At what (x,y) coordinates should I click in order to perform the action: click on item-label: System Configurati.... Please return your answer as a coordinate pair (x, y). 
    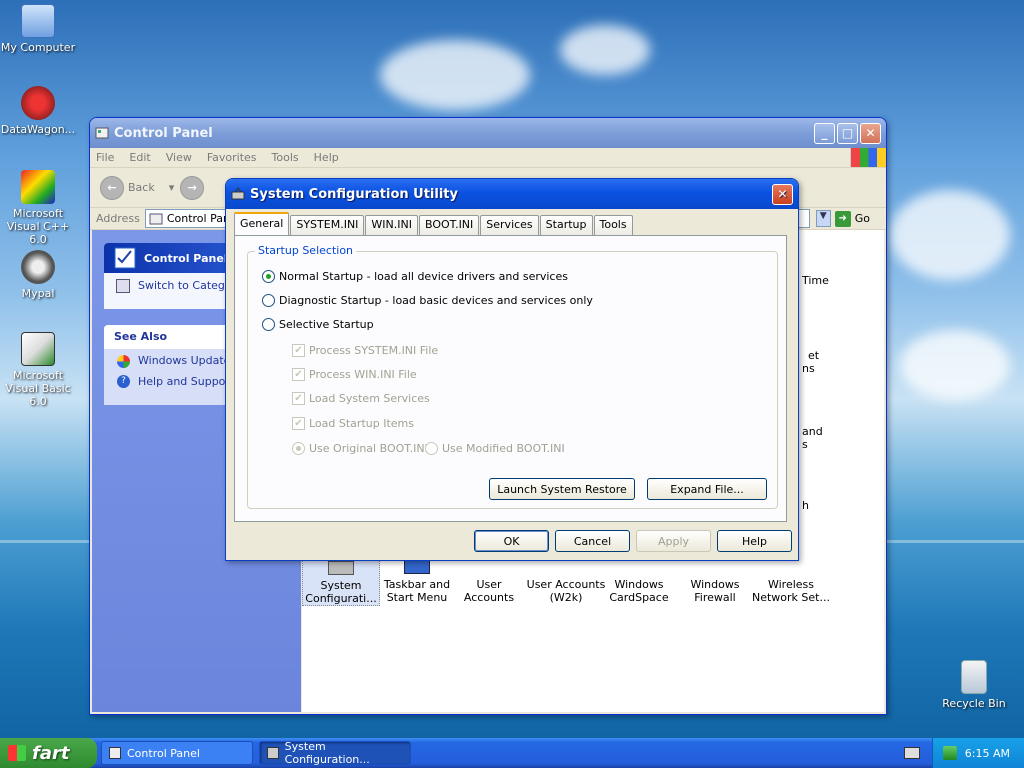
    Looking at the image, I should click on (341, 592).